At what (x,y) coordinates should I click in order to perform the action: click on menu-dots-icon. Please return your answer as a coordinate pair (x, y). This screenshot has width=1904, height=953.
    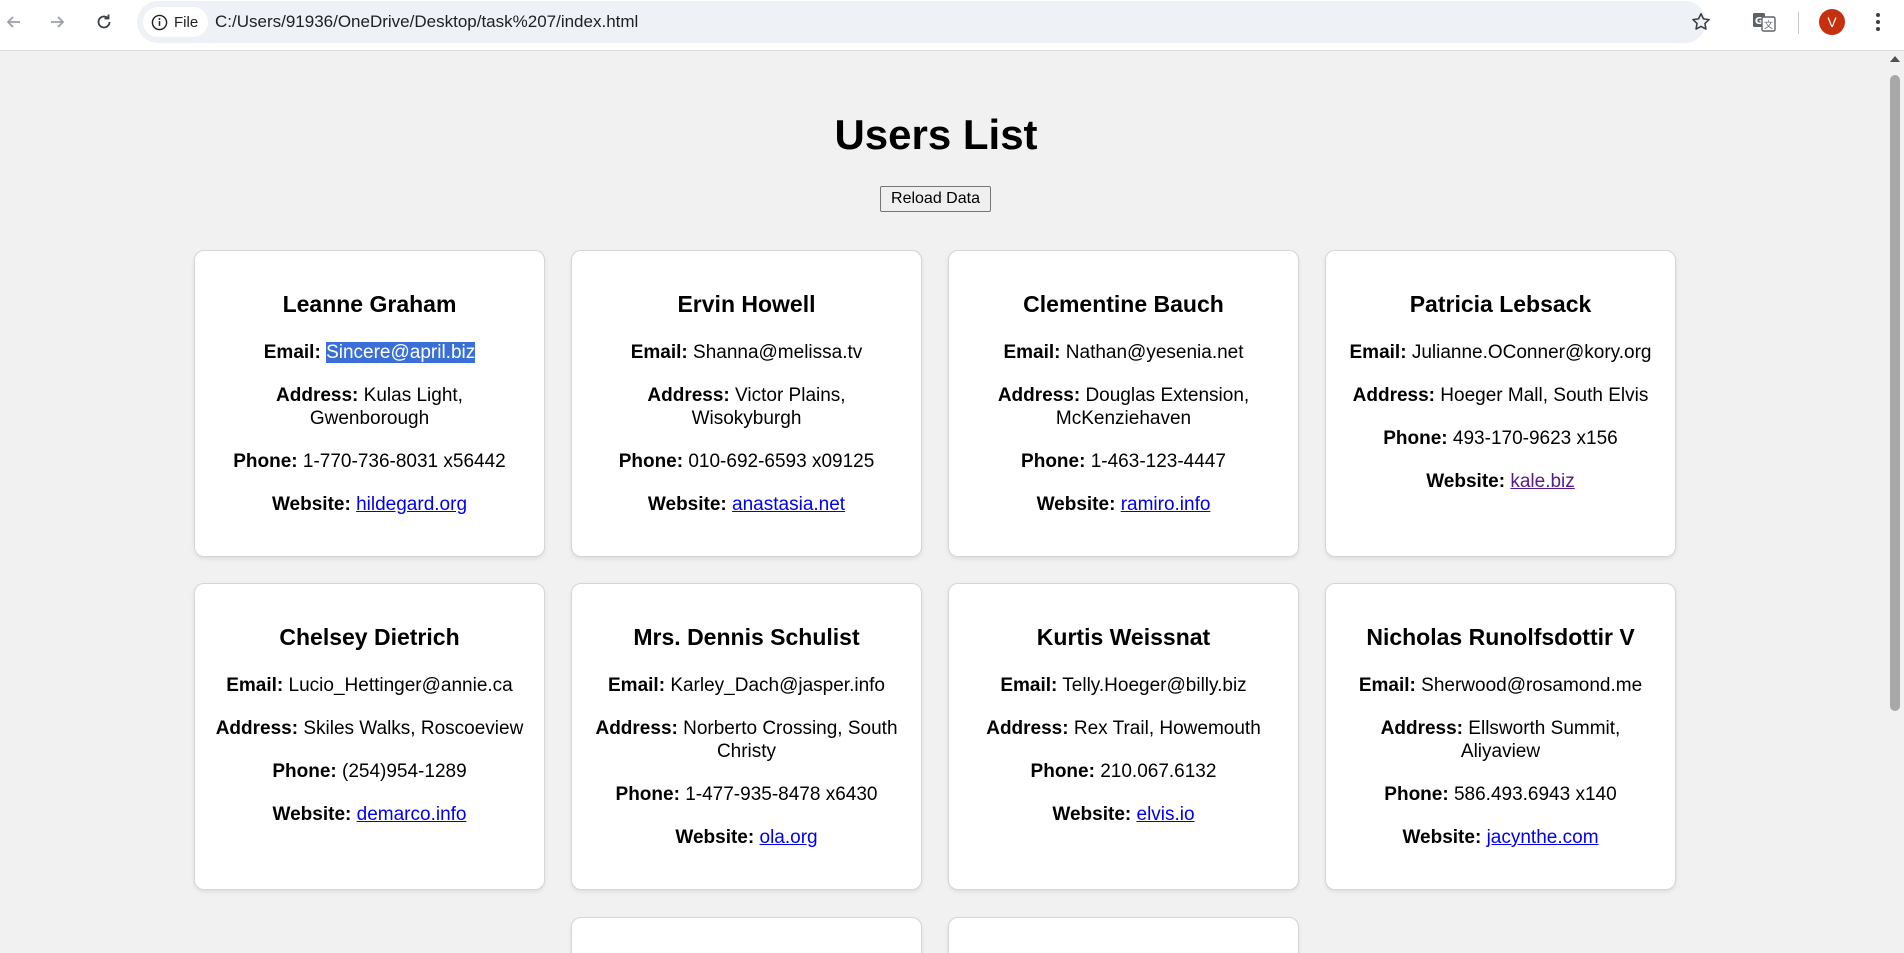
    Looking at the image, I should click on (1878, 22).